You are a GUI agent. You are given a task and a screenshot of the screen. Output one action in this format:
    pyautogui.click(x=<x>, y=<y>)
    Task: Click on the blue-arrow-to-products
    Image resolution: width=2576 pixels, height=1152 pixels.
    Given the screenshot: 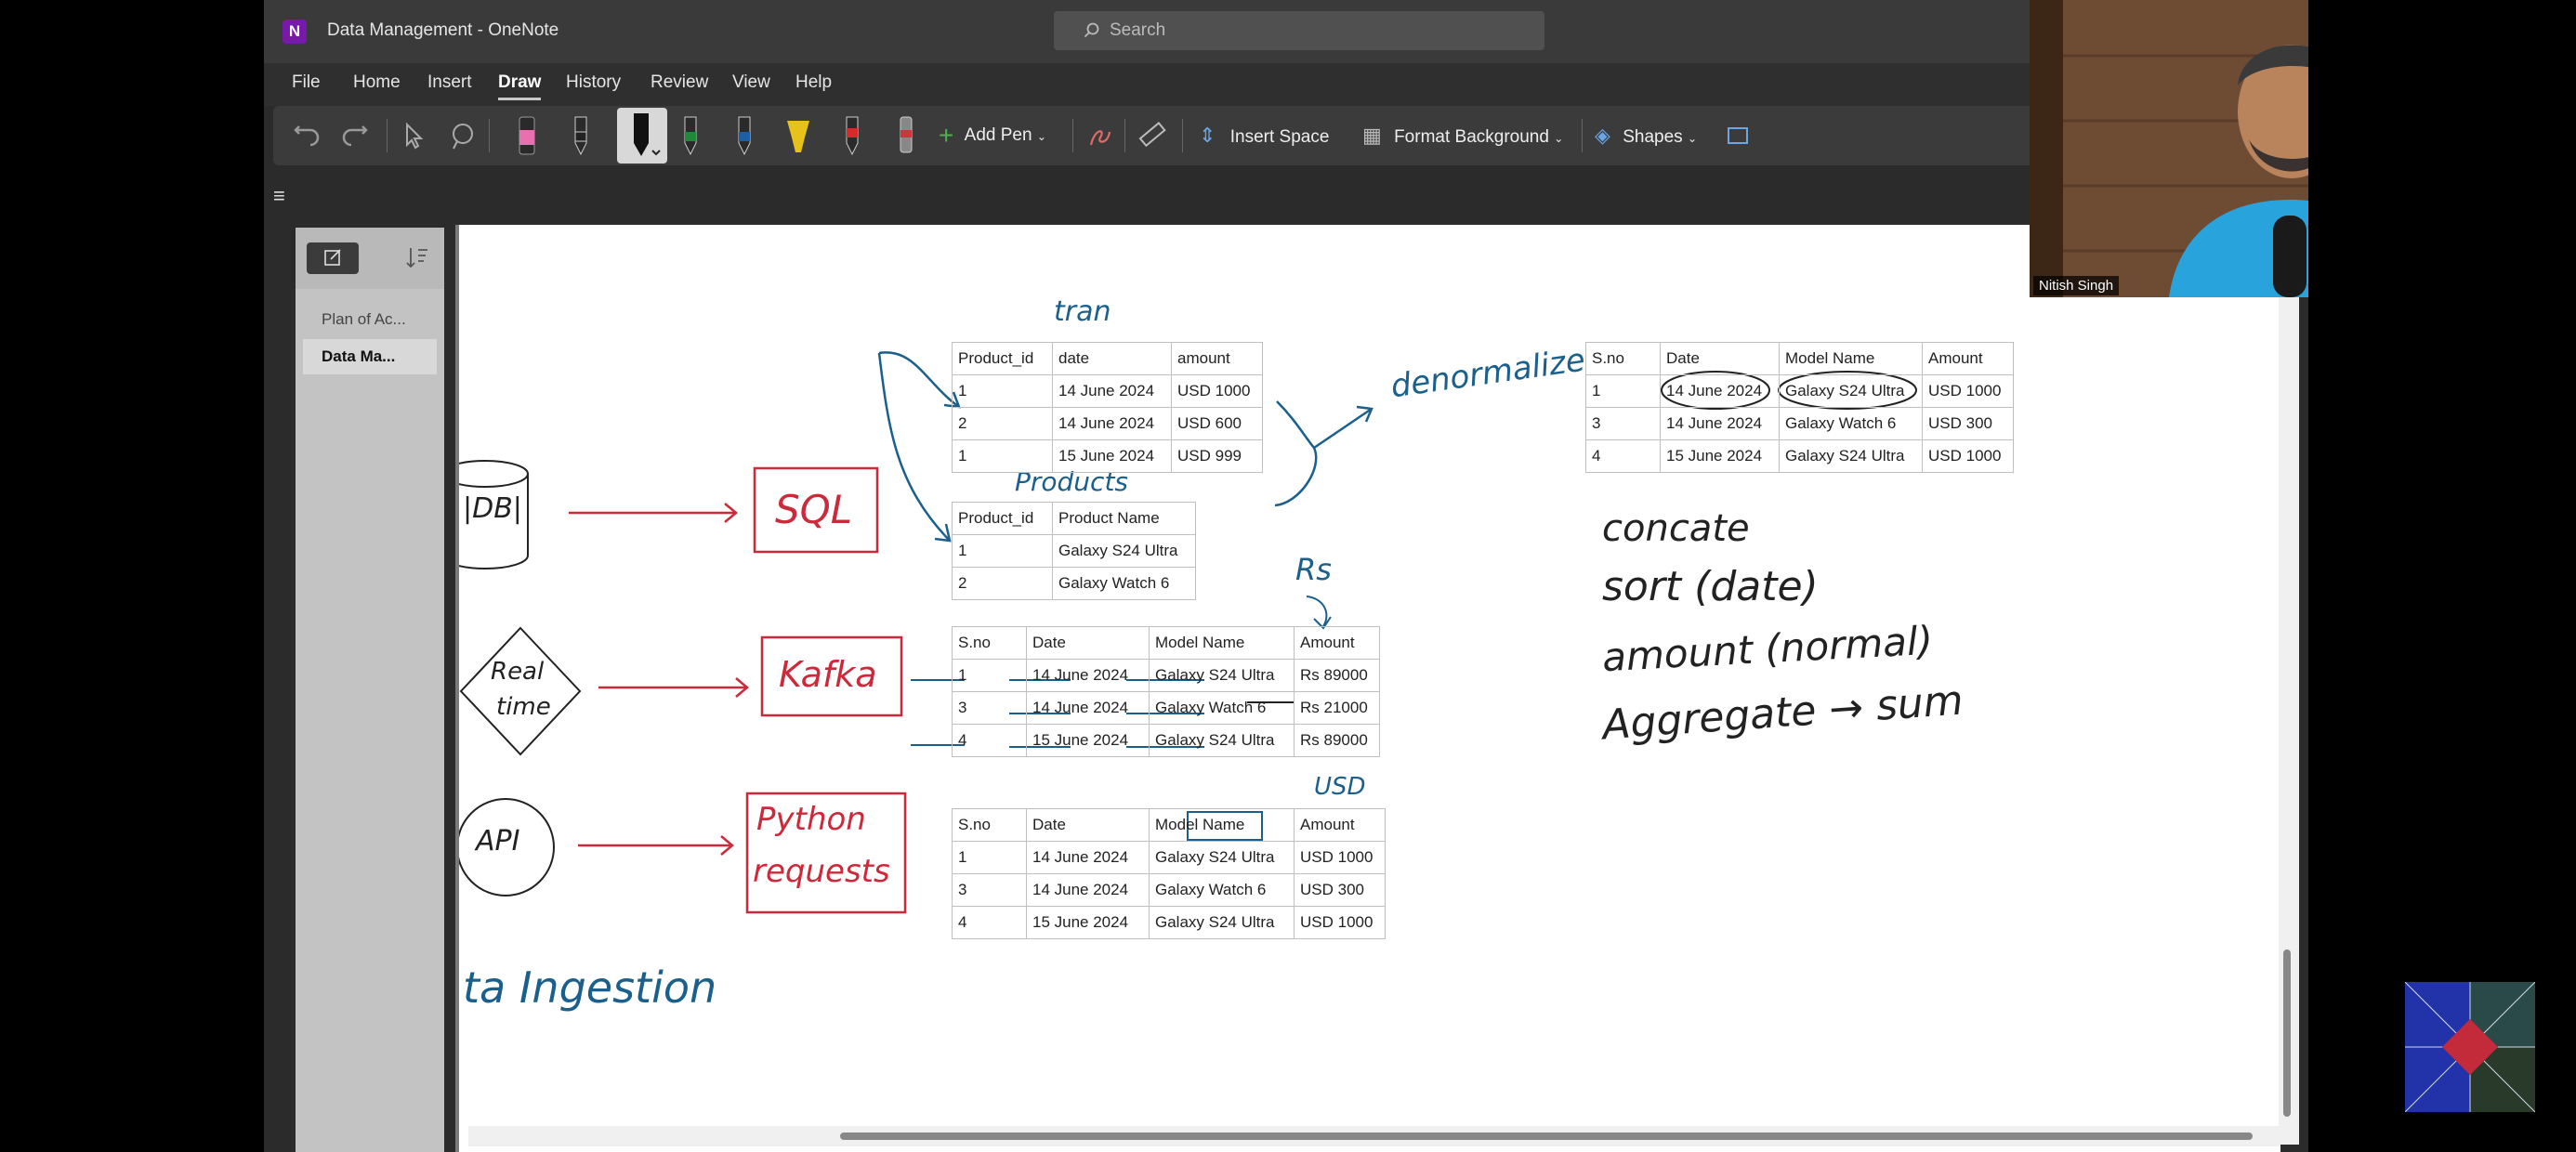 What is the action you would take?
    pyautogui.click(x=914, y=447)
    